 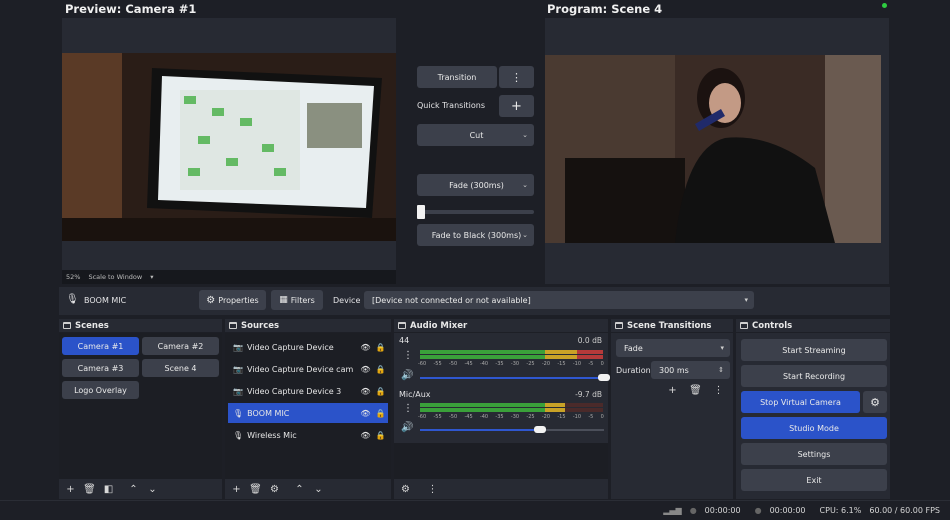 What do you see at coordinates (151, 277) in the screenshot?
I see `scale-dropdown-icon: ▾` at bounding box center [151, 277].